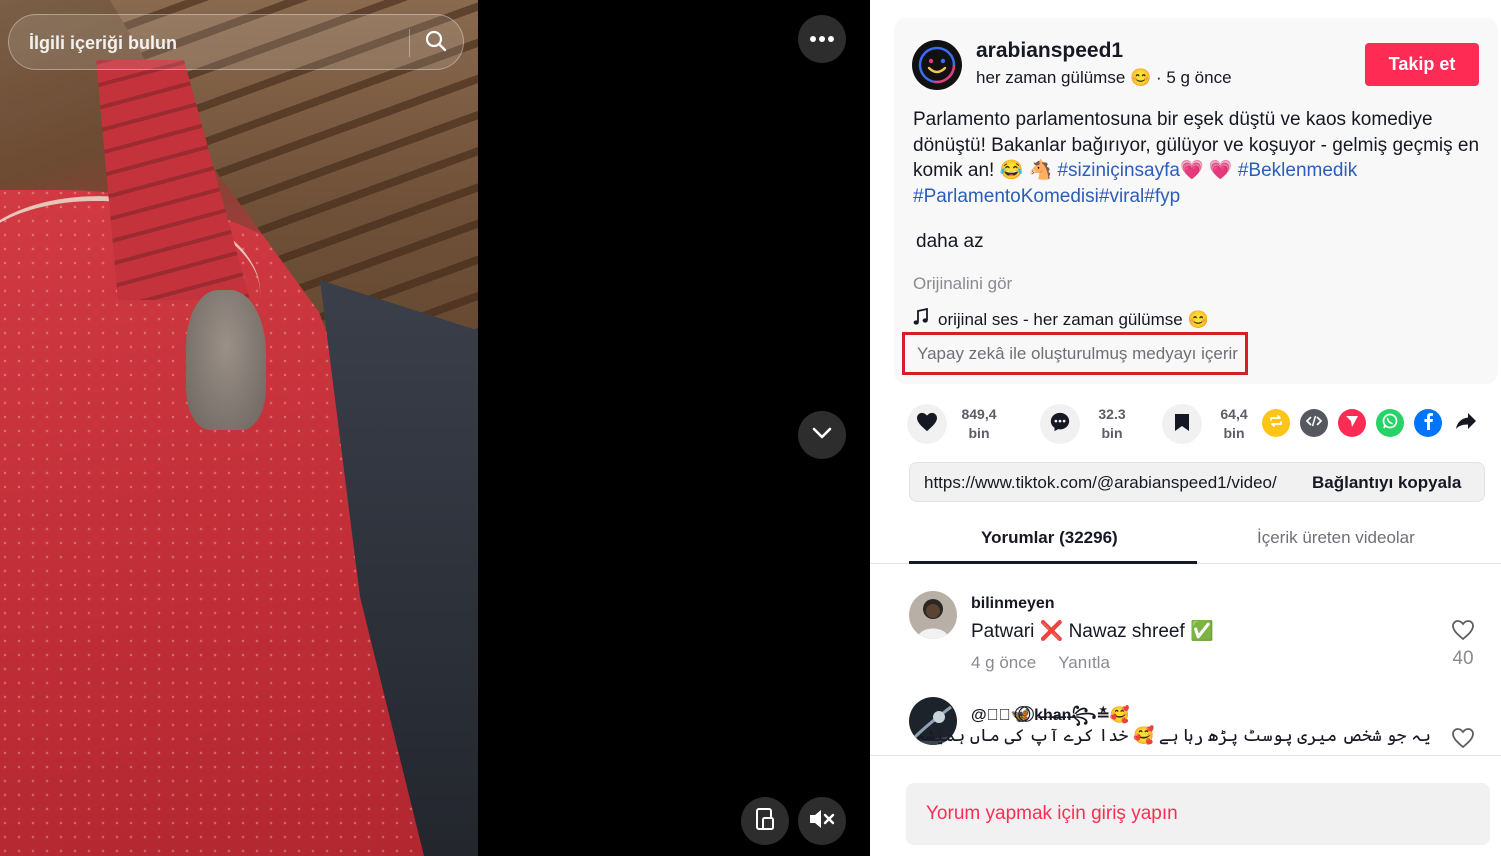 The height and width of the screenshot is (856, 1501). I want to click on picture-in-picture-icon, so click(765, 821).